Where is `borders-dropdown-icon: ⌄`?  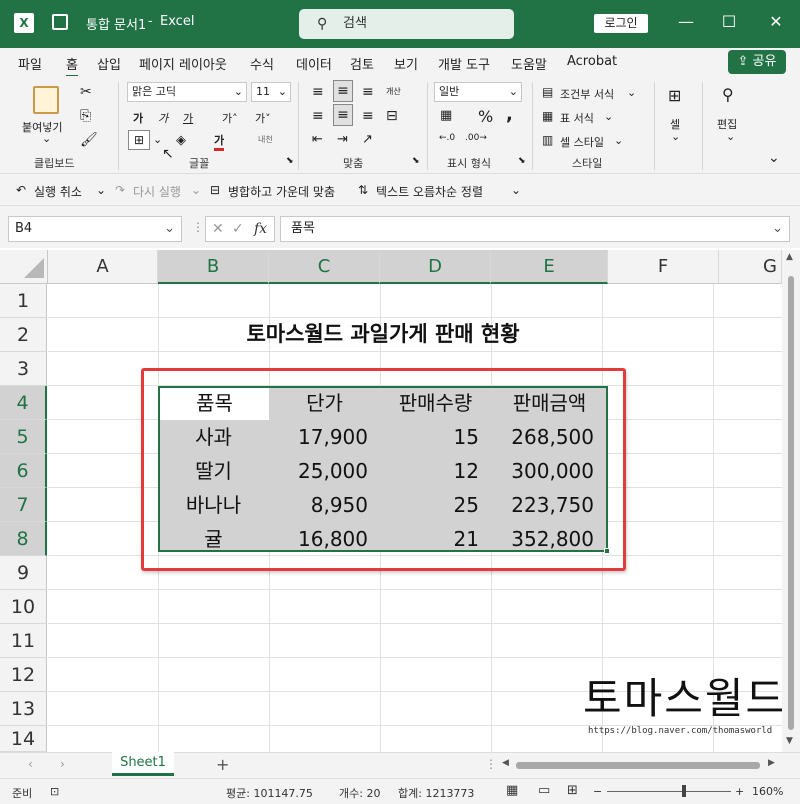 borders-dropdown-icon: ⌄ is located at coordinates (157, 139).